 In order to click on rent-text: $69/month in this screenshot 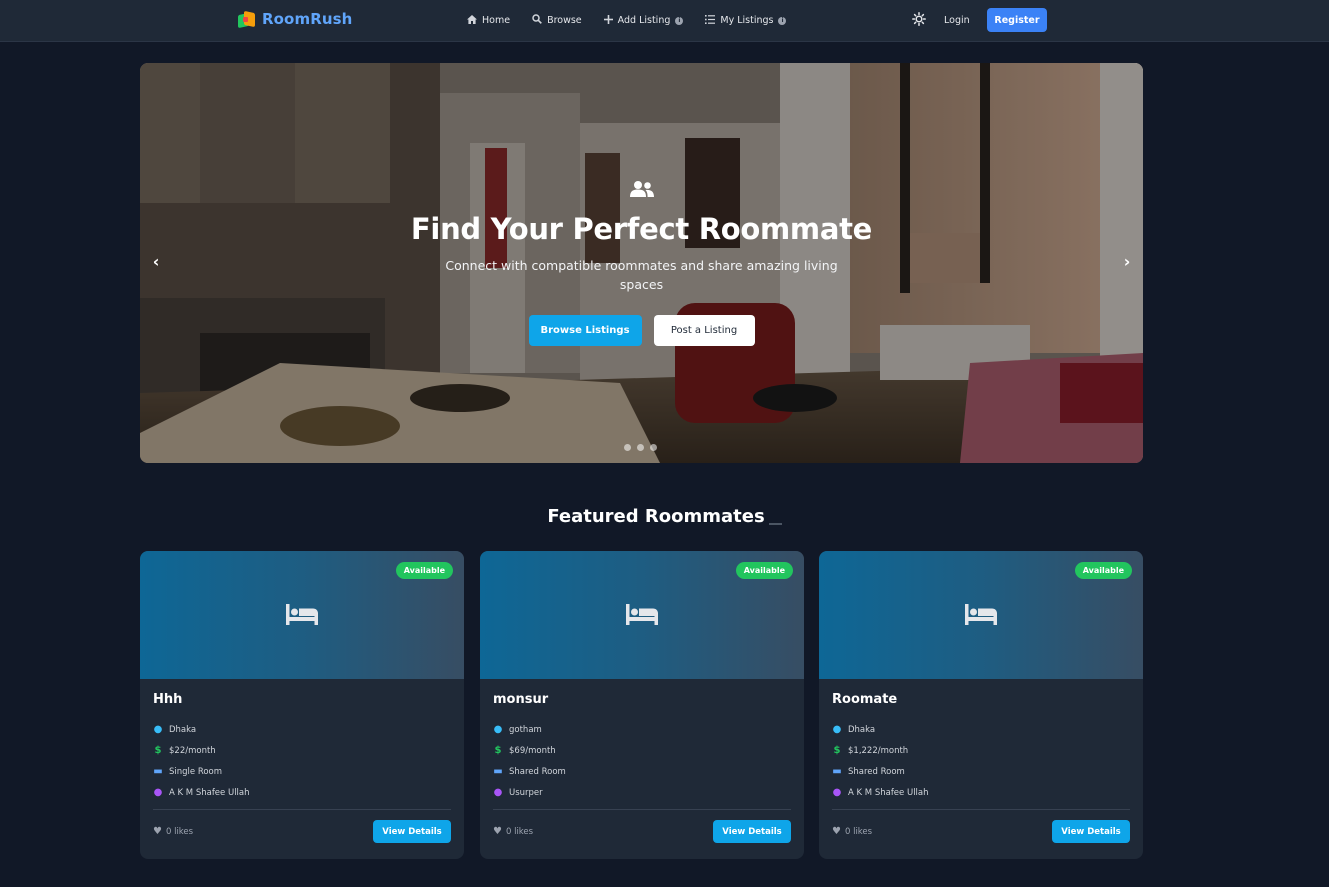, I will do `click(532, 750)`.